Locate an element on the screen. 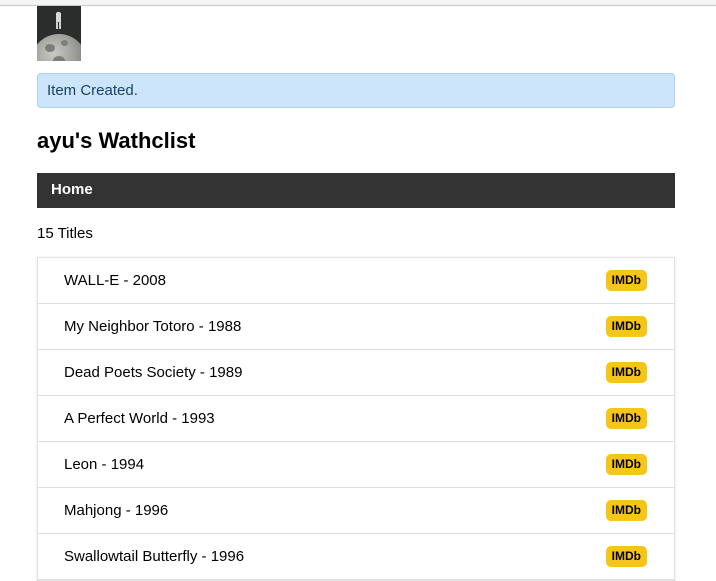  item-title: Leon - 1994 is located at coordinates (104, 464).